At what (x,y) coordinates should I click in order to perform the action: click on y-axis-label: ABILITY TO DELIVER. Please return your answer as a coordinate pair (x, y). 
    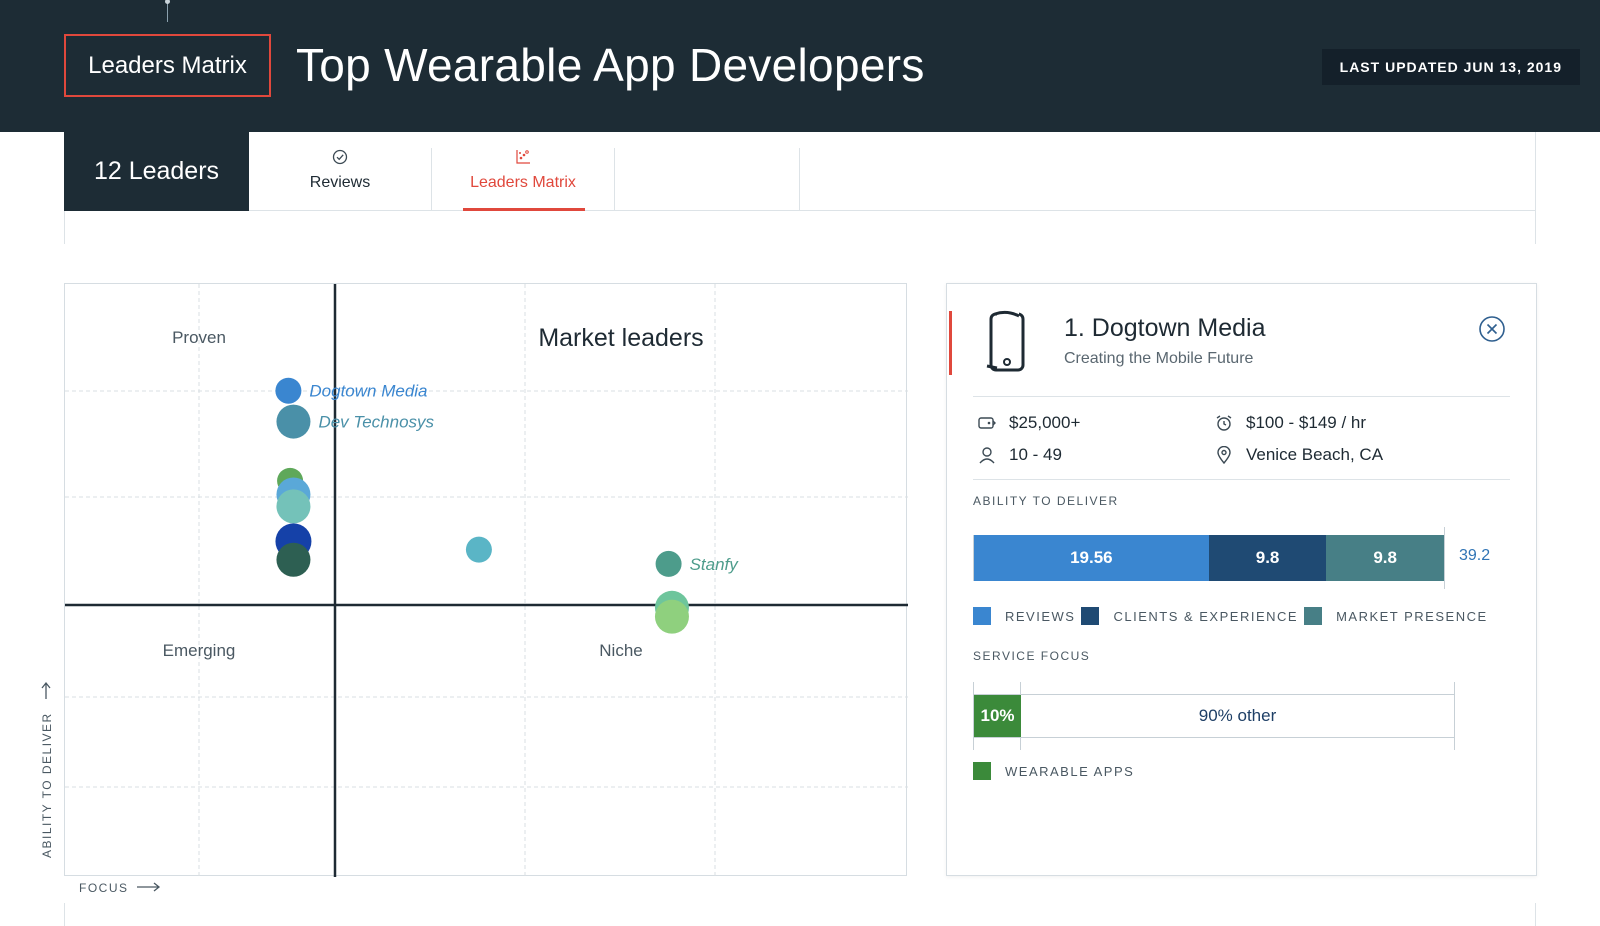
    Looking at the image, I should click on (48, 770).